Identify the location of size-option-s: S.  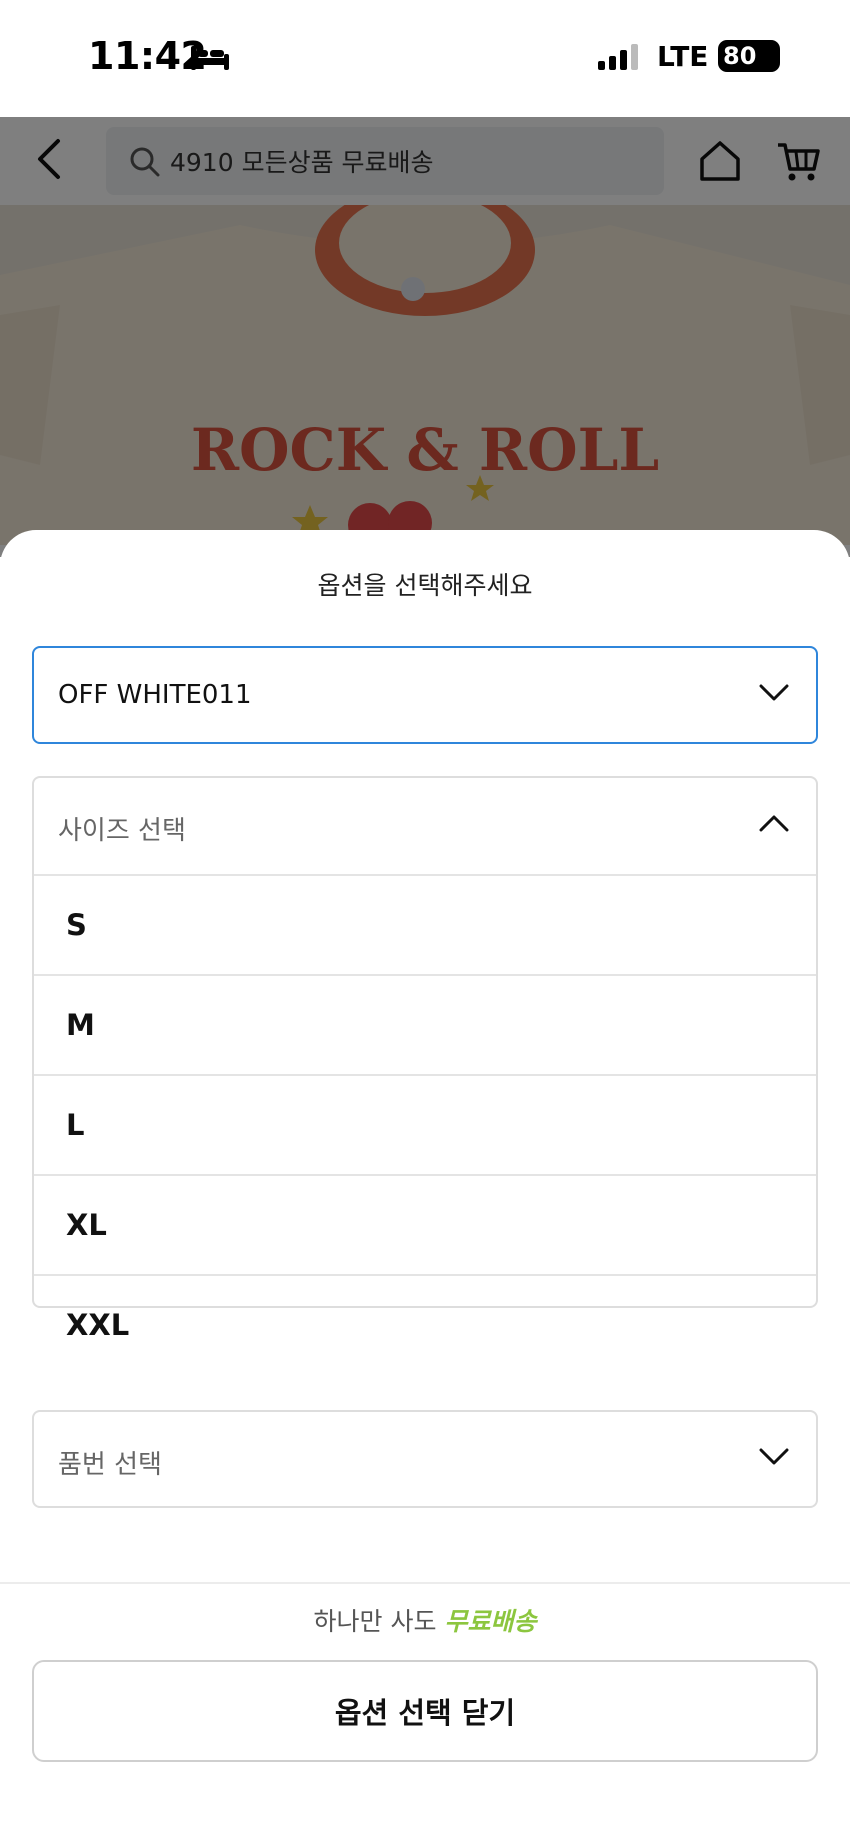
(425, 924).